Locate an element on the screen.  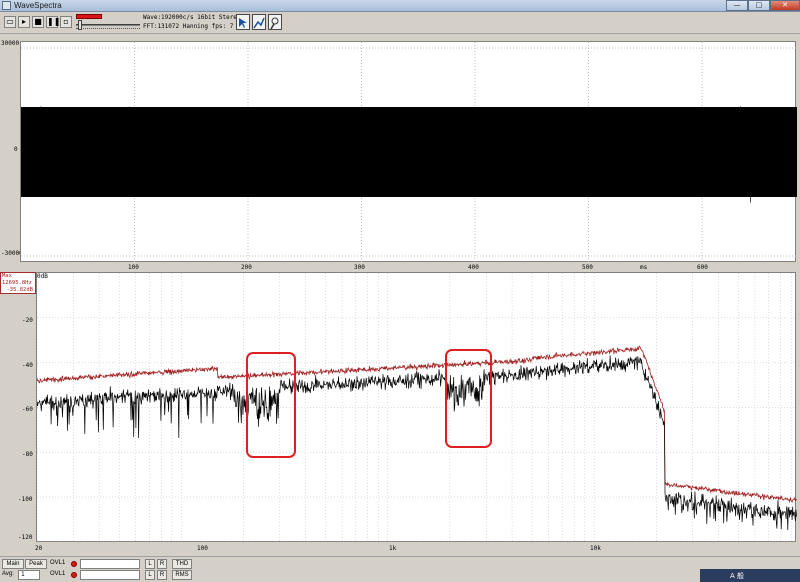
record-icon: ▫ is located at coordinates (66, 22).